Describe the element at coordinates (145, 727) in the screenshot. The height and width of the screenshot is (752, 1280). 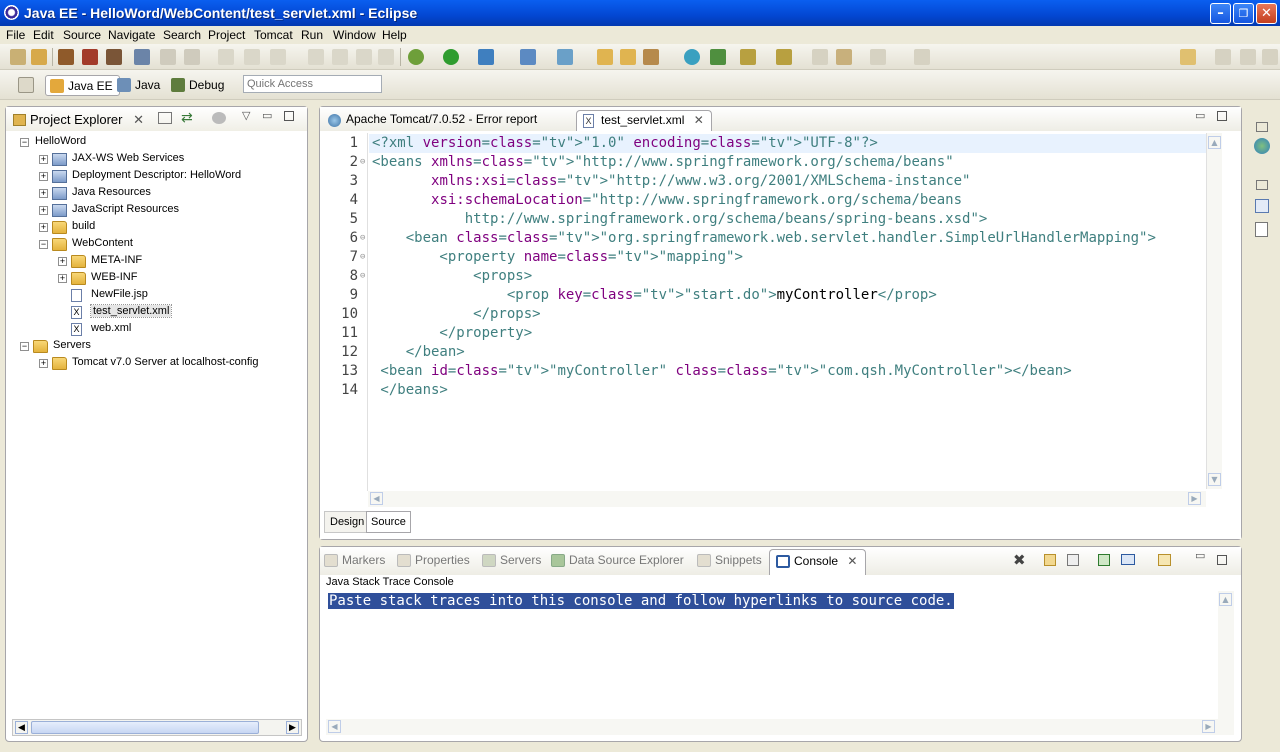
I see `scroll-thumb` at that location.